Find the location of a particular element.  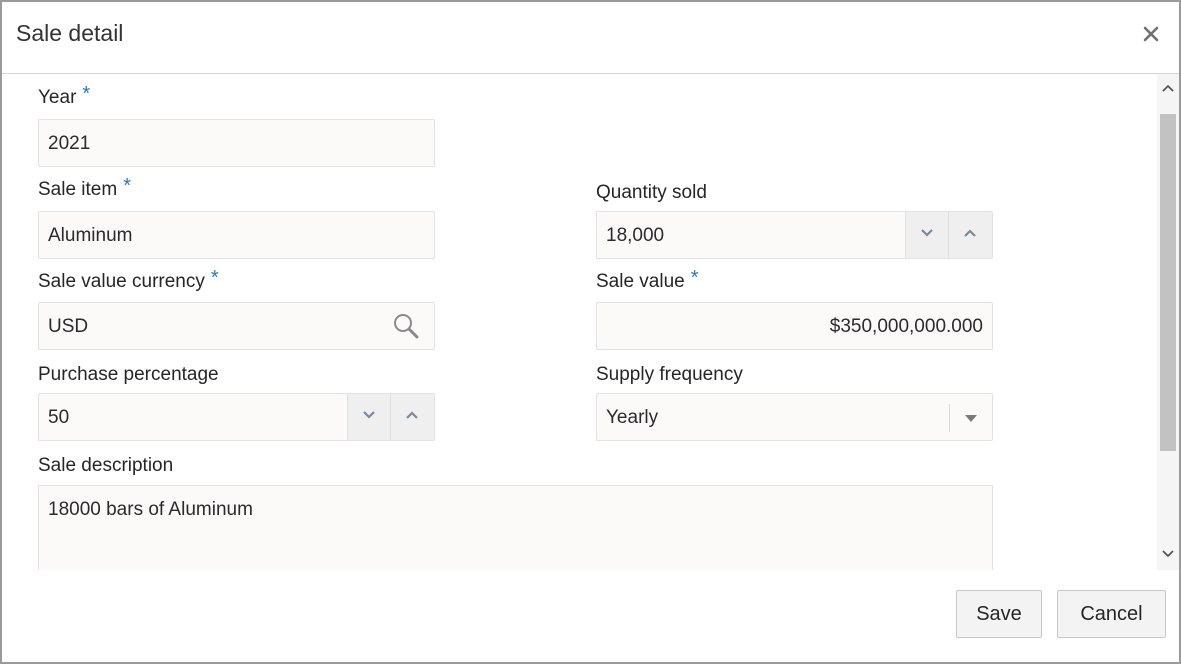

year-value: 2021 is located at coordinates (69, 143).